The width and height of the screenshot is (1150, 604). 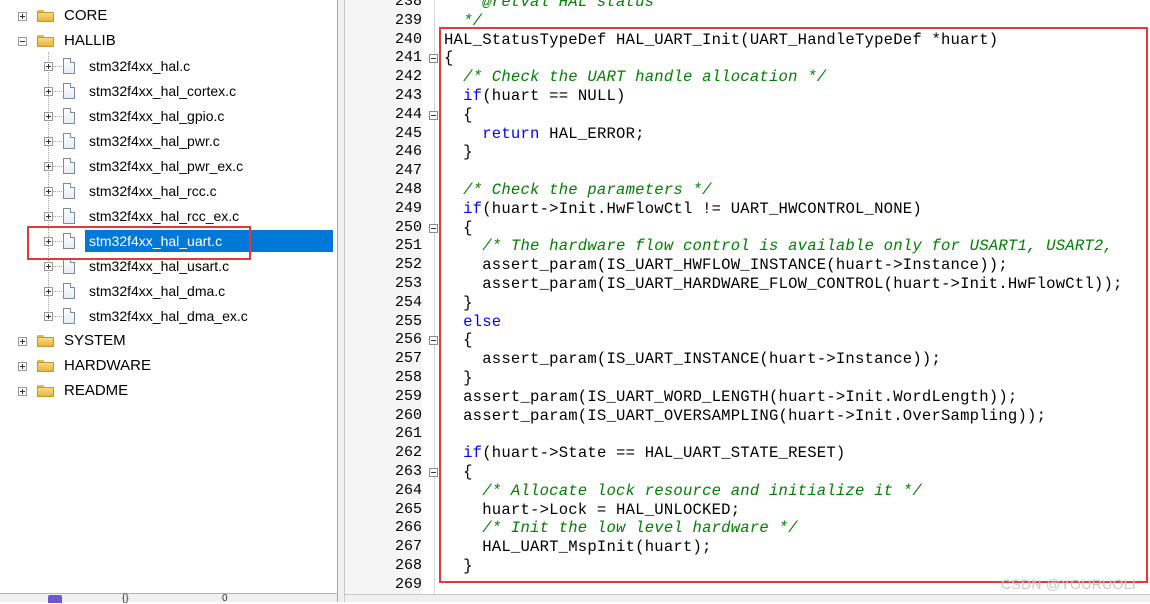 I want to click on code-line: * @retval HAL status, so click(x=549, y=6).